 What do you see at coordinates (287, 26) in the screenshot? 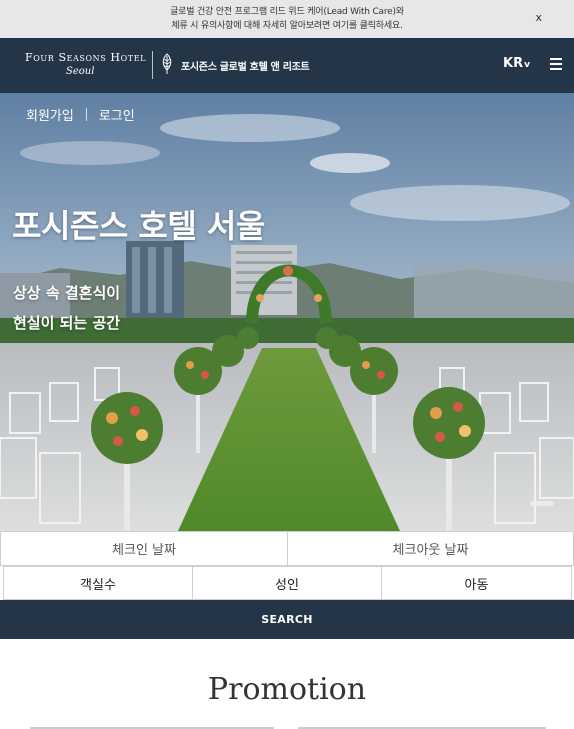
I see `notice-line-2: 체류 시 유의사항에 대해 자세히 알아보려면 여기를 클릭하세요.` at bounding box center [287, 26].